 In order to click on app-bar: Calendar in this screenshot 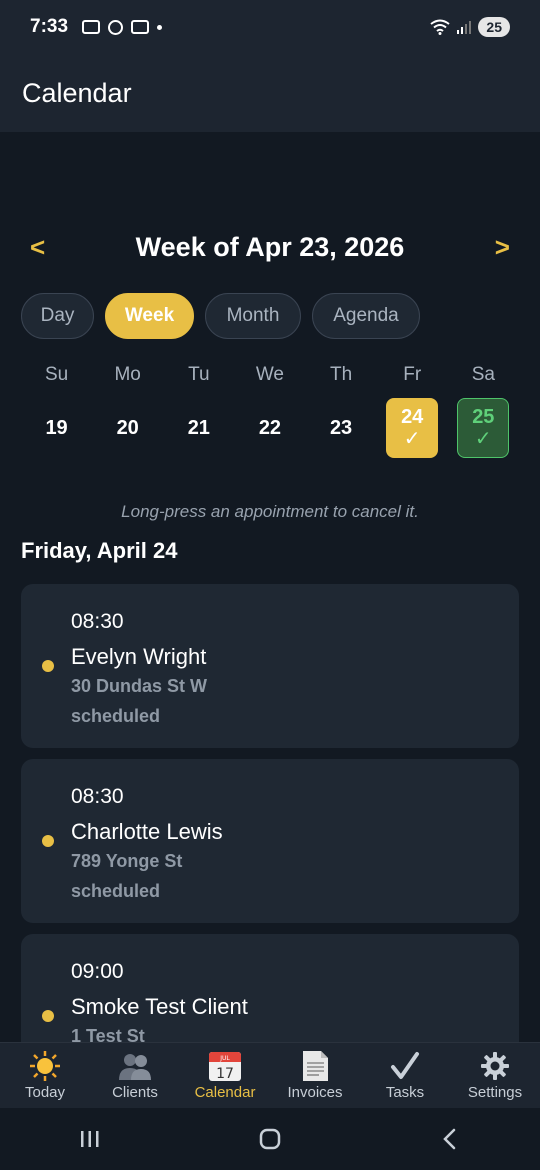, I will do `click(270, 93)`.